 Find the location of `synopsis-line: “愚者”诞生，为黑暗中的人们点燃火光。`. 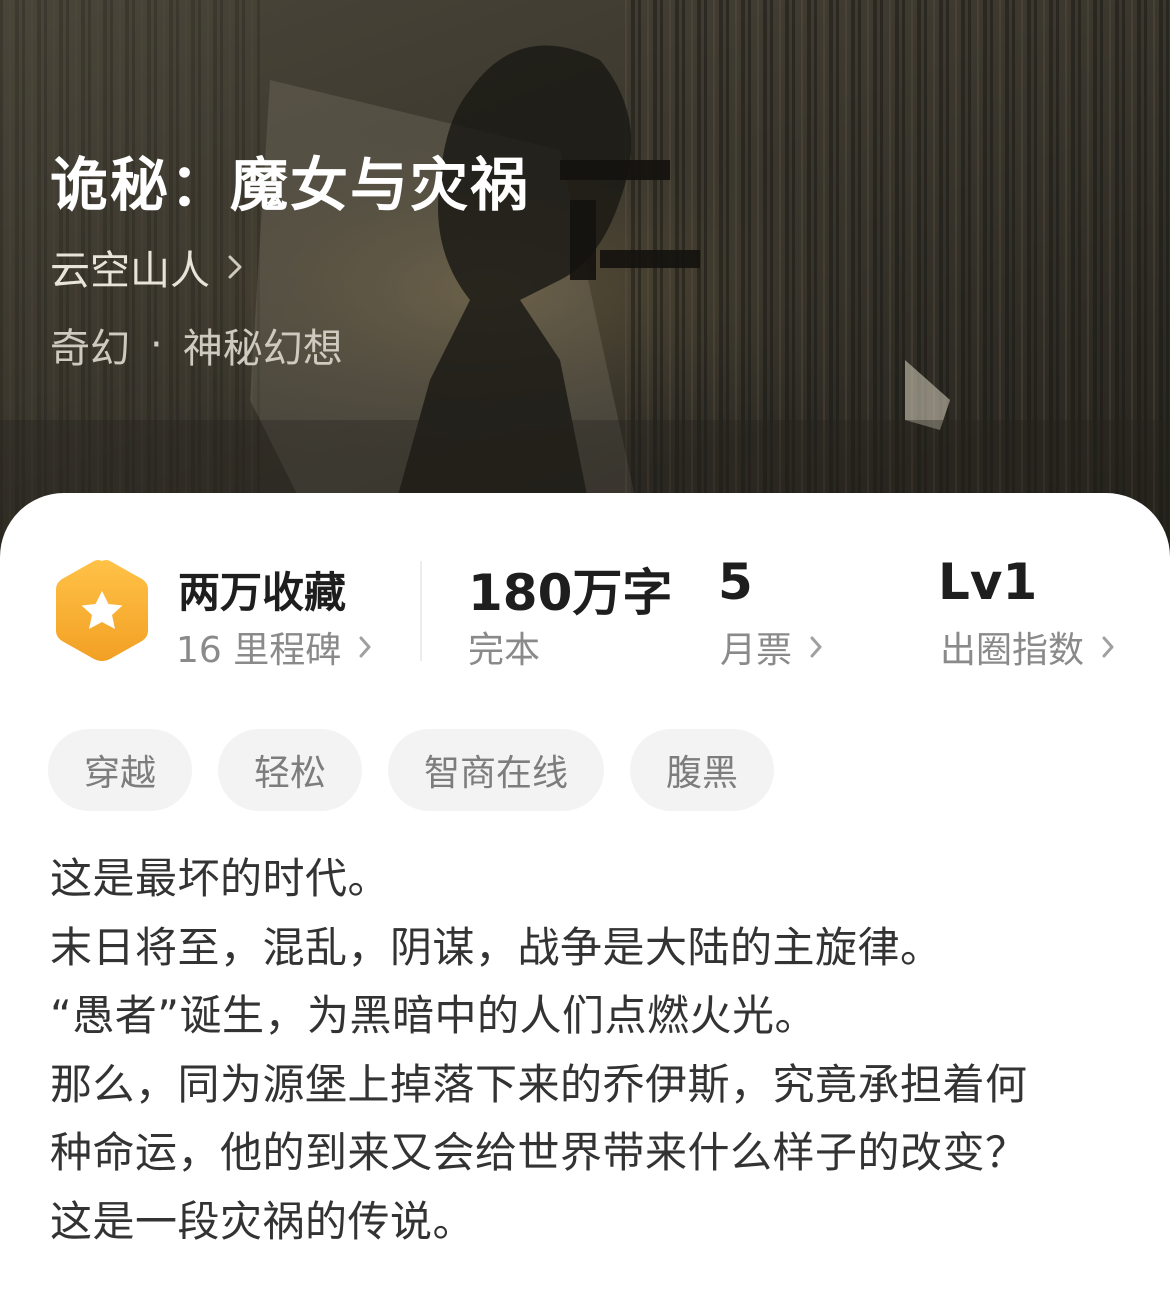

synopsis-line: “愚者”诞生，为黑暗中的人们点燃火光。 is located at coordinates (434, 1015).